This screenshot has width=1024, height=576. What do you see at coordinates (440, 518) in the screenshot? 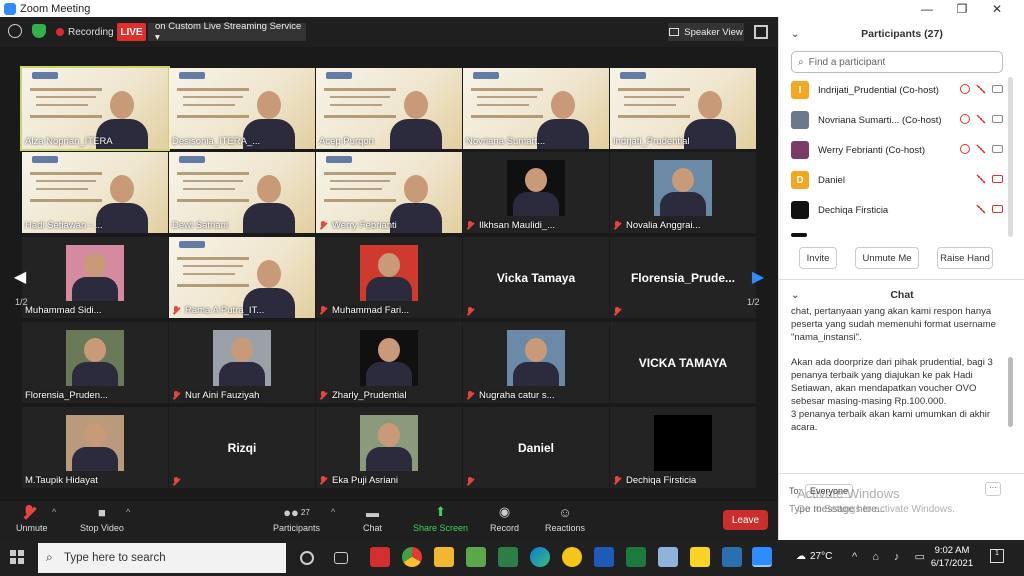
I see `share-screen-button: ⬆ Share Screen` at bounding box center [440, 518].